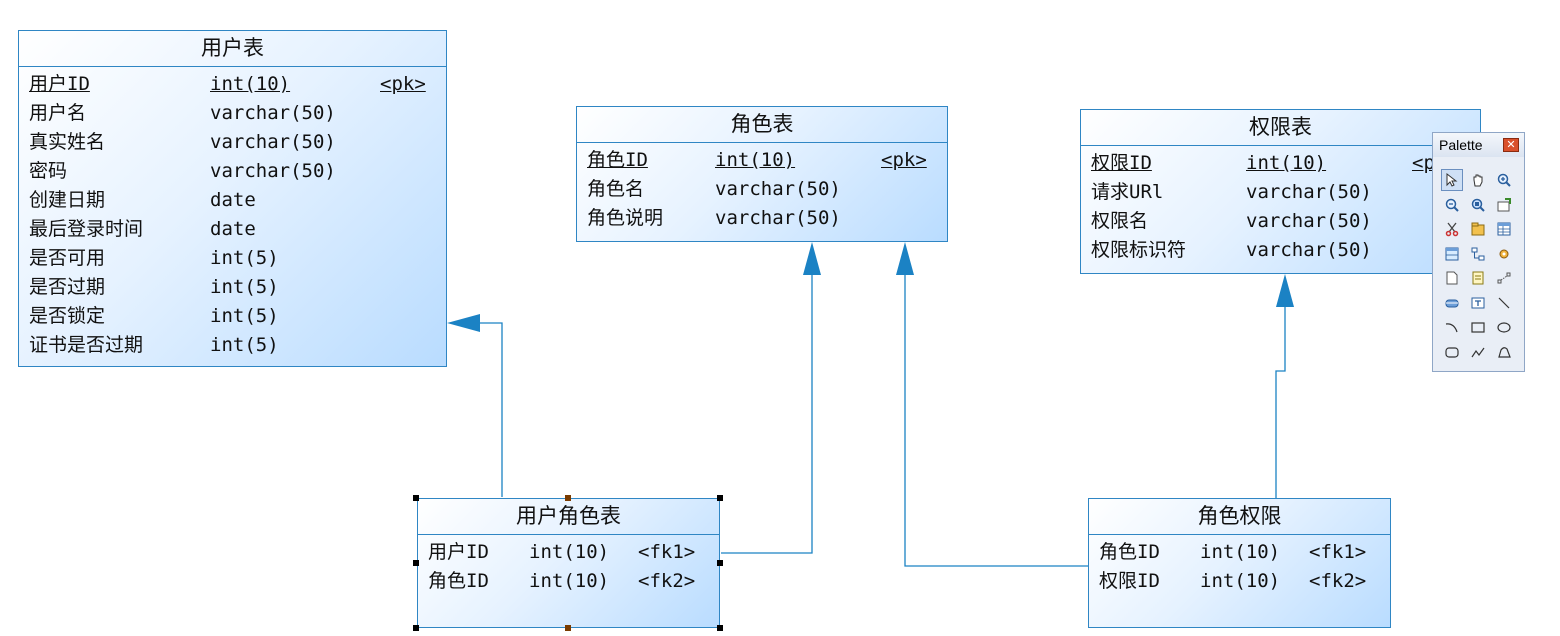  Describe the element at coordinates (1452, 278) in the screenshot. I see `file-icon` at that location.